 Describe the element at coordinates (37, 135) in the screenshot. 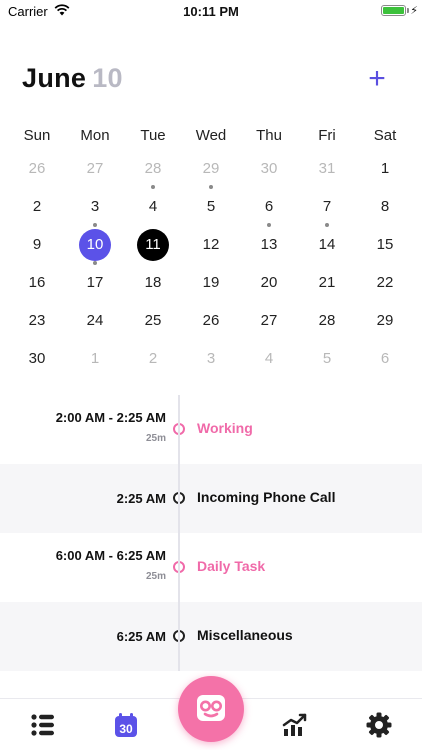

I see `weekday-label: Sun` at that location.